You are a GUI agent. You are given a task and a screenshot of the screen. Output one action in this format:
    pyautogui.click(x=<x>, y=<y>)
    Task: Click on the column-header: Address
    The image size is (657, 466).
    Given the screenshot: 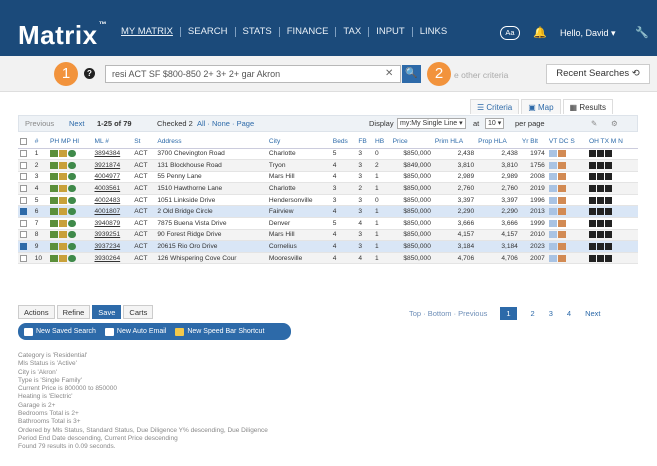 What is the action you would take?
    pyautogui.click(x=211, y=142)
    